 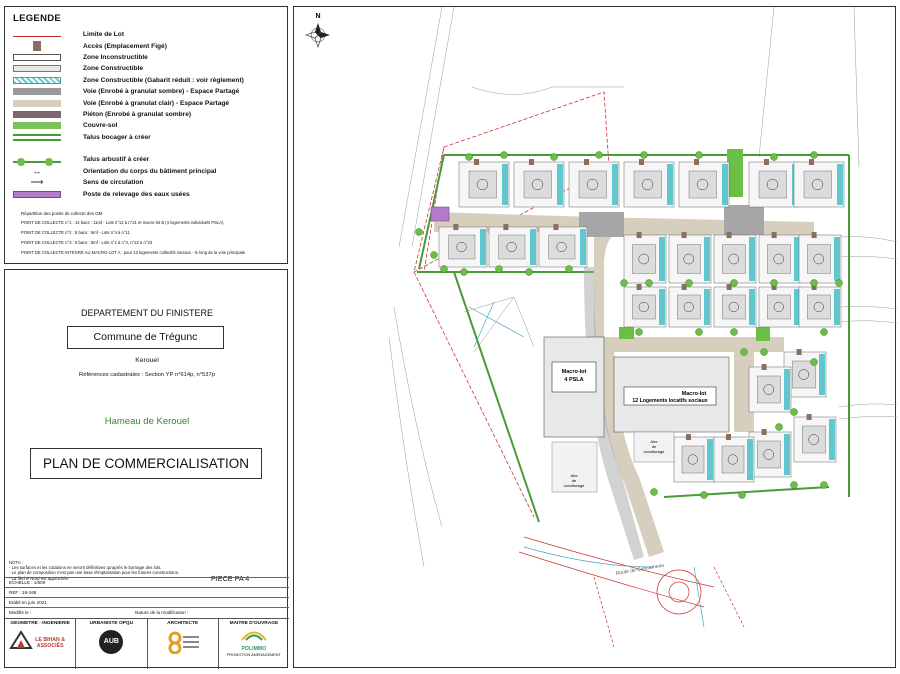 What do you see at coordinates (573, 380) in the screenshot?
I see `macro-lot-b-label: 4 PSLA` at bounding box center [573, 380].